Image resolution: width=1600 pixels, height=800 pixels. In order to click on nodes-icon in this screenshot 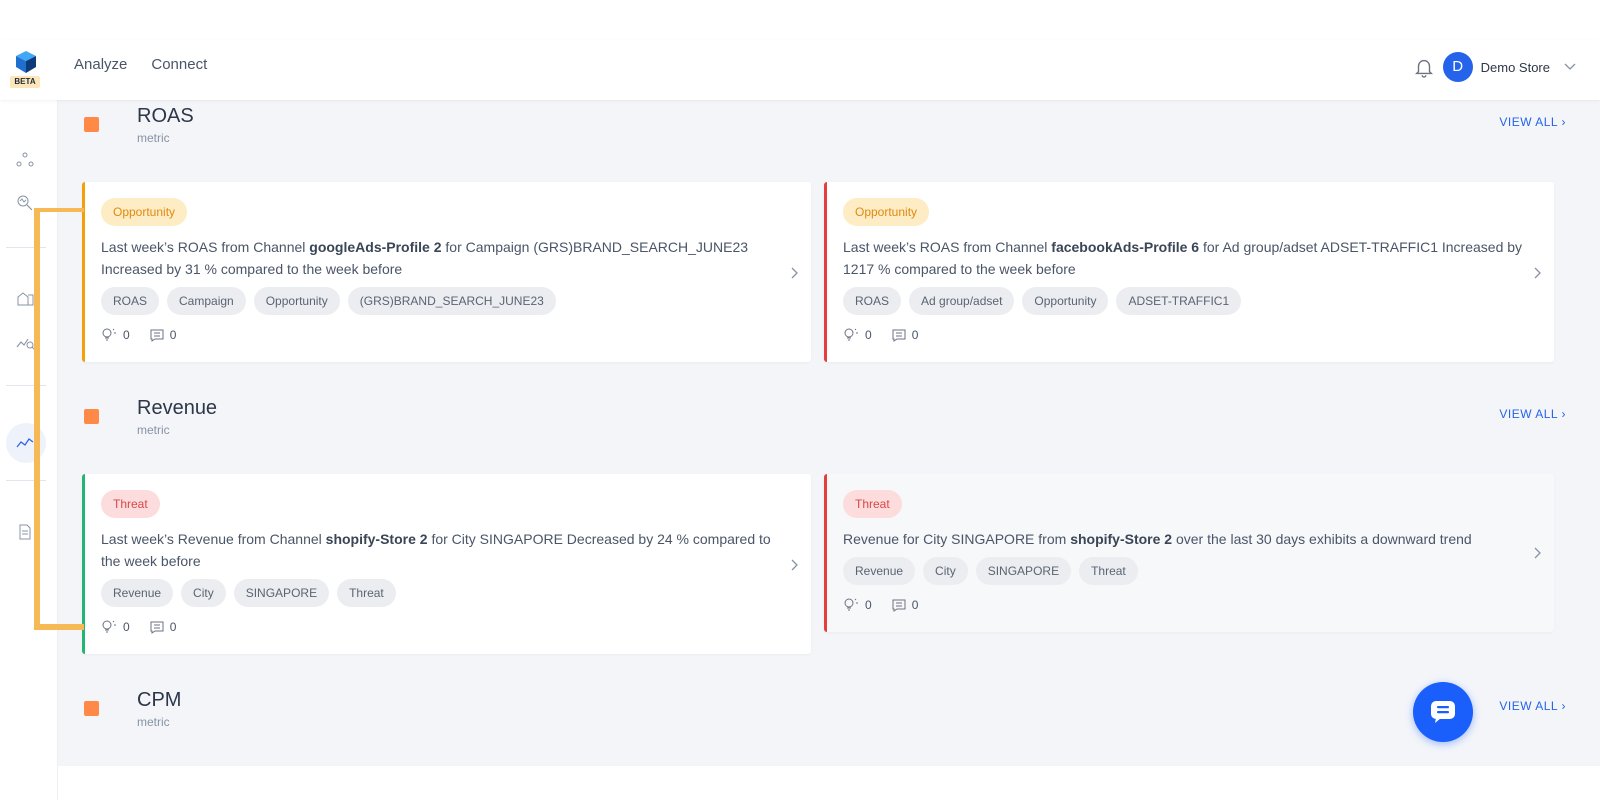, I will do `click(25, 160)`.